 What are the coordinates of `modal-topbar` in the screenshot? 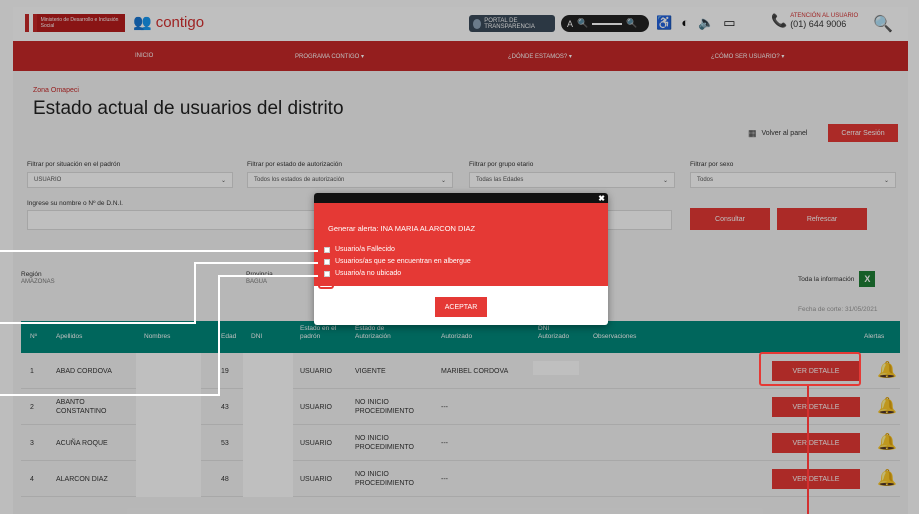 It's located at (461, 198).